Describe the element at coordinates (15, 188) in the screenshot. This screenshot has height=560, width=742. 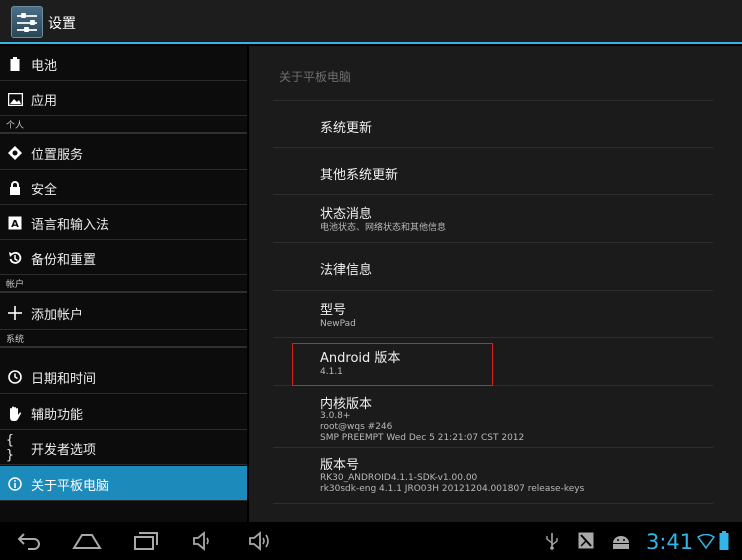
I see `lock-icon` at that location.